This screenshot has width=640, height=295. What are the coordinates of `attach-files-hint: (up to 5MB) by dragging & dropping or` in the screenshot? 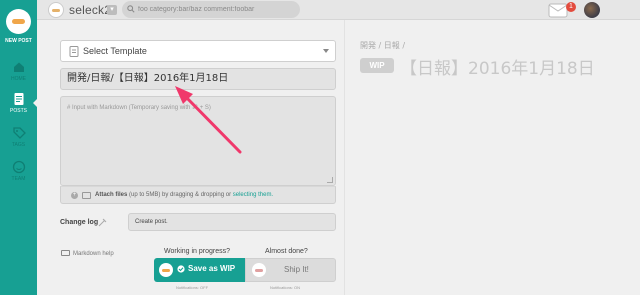 It's located at (180, 195).